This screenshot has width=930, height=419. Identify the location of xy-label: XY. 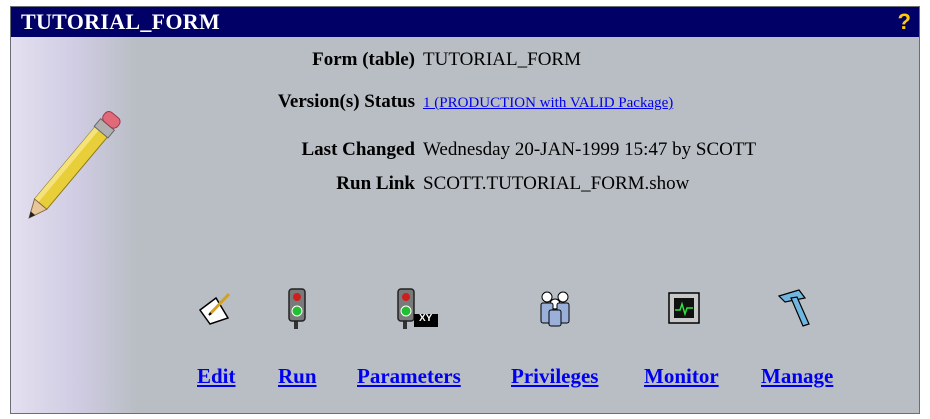
(426, 318).